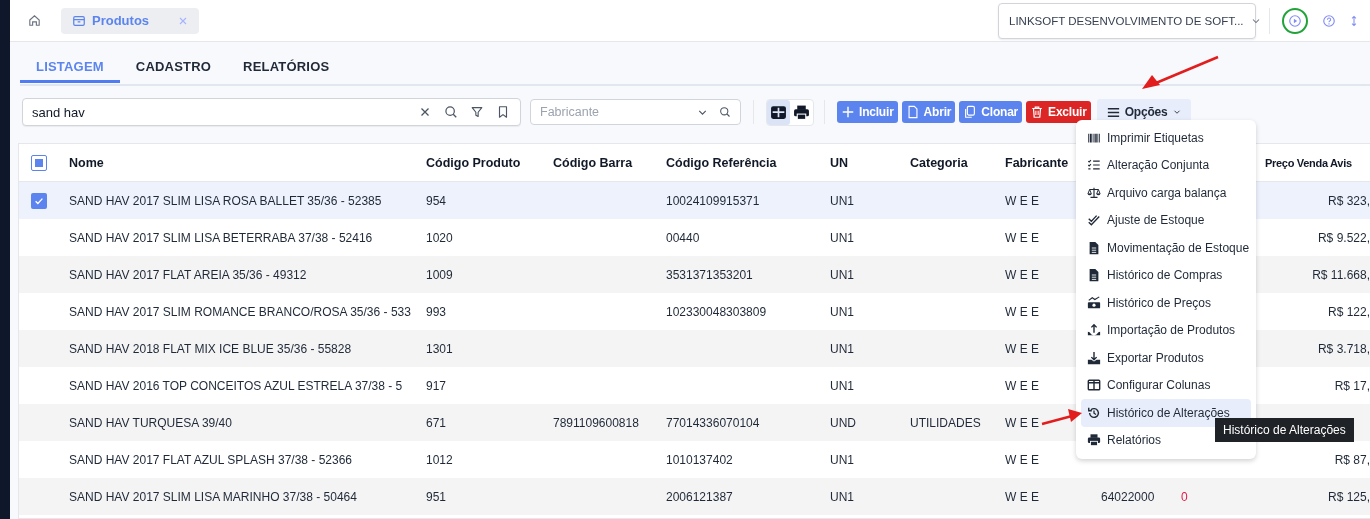 The width and height of the screenshot is (1370, 519). Describe the element at coordinates (1094, 330) in the screenshot. I see `upload-icon` at that location.